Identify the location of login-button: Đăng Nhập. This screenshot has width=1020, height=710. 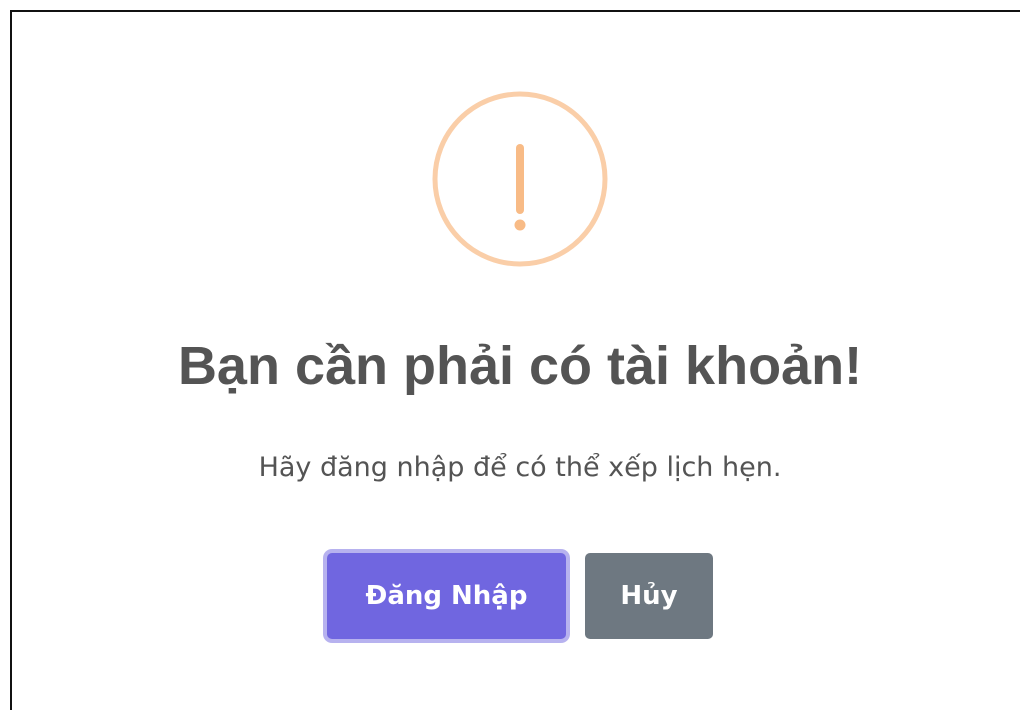
(446, 596).